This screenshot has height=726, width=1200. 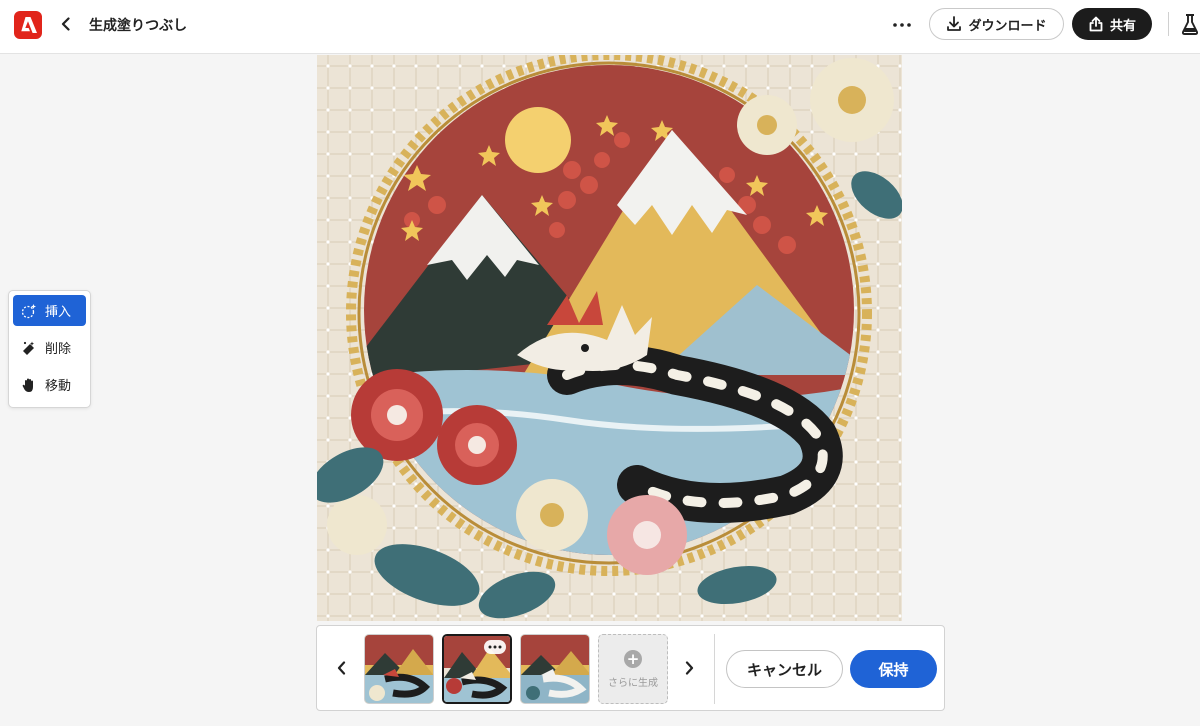 What do you see at coordinates (1168, 24) in the screenshot?
I see `header-divider` at bounding box center [1168, 24].